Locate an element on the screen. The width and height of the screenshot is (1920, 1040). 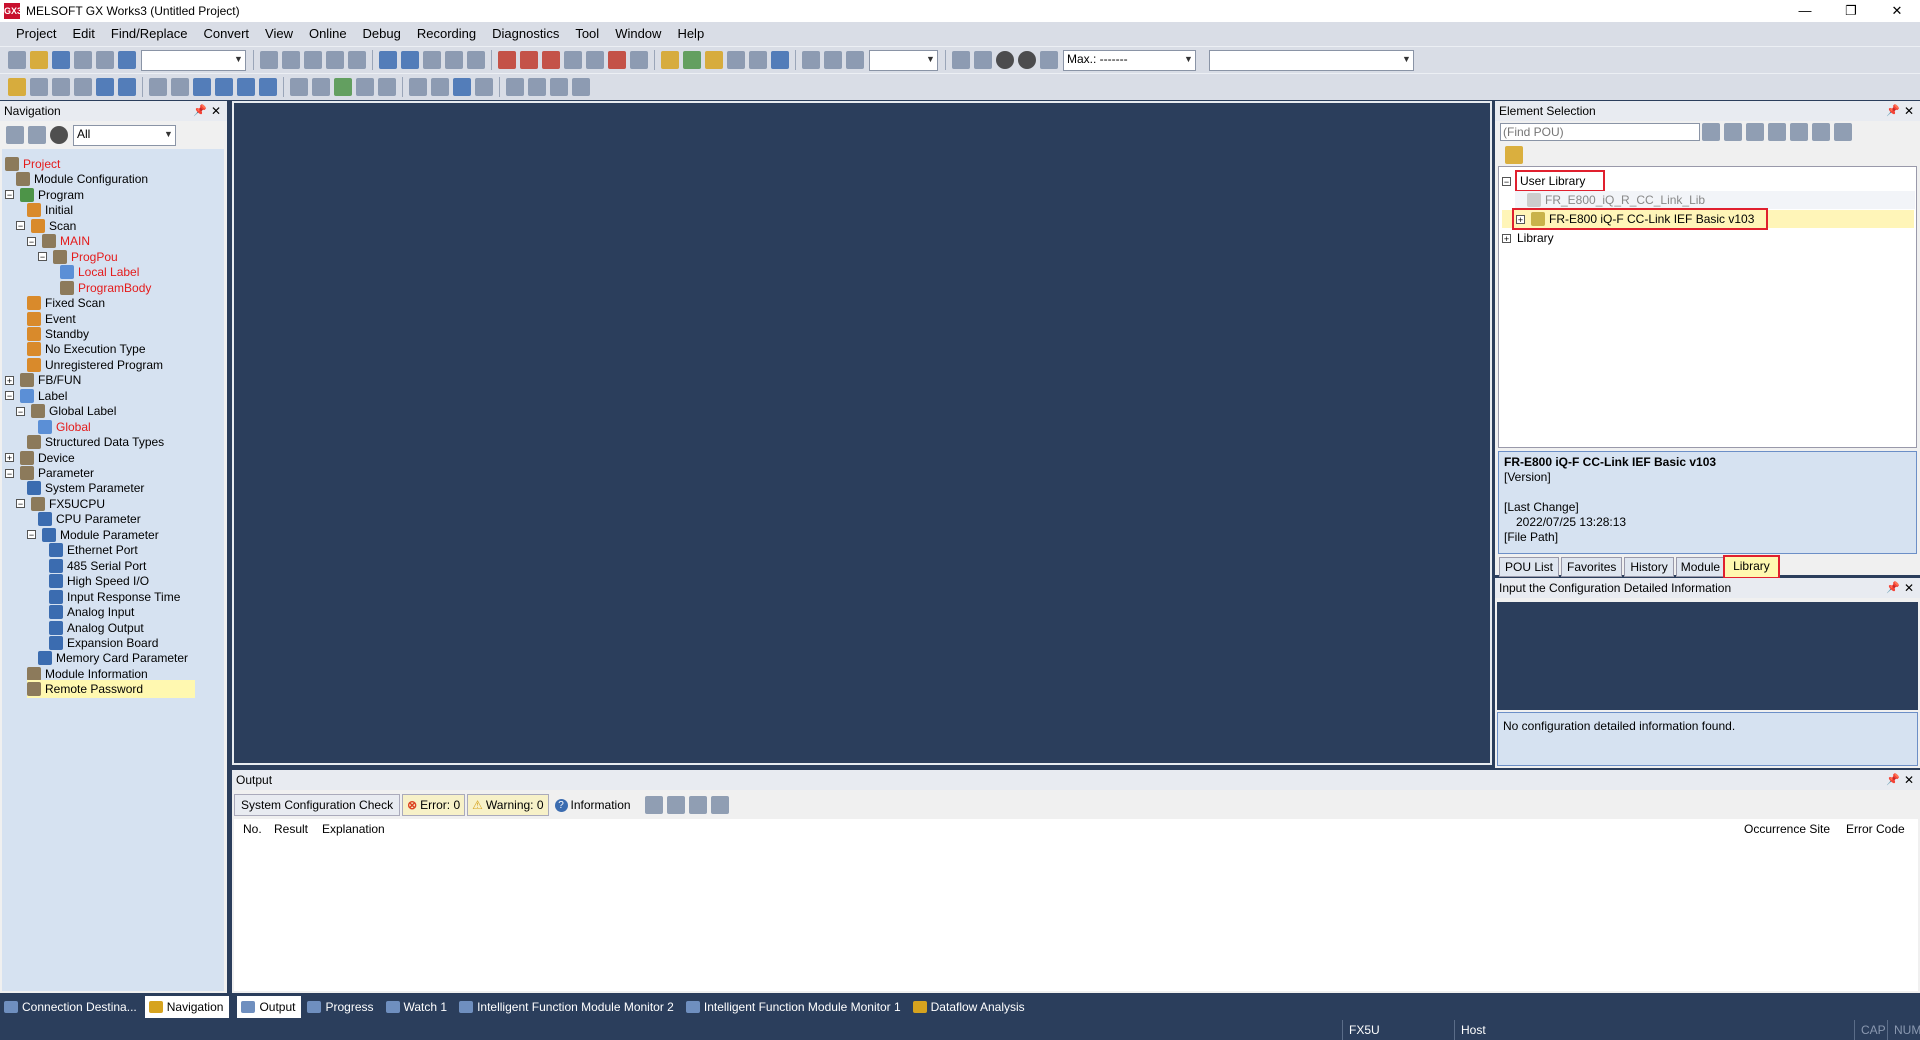
save-icon is located at coordinates (61, 60).